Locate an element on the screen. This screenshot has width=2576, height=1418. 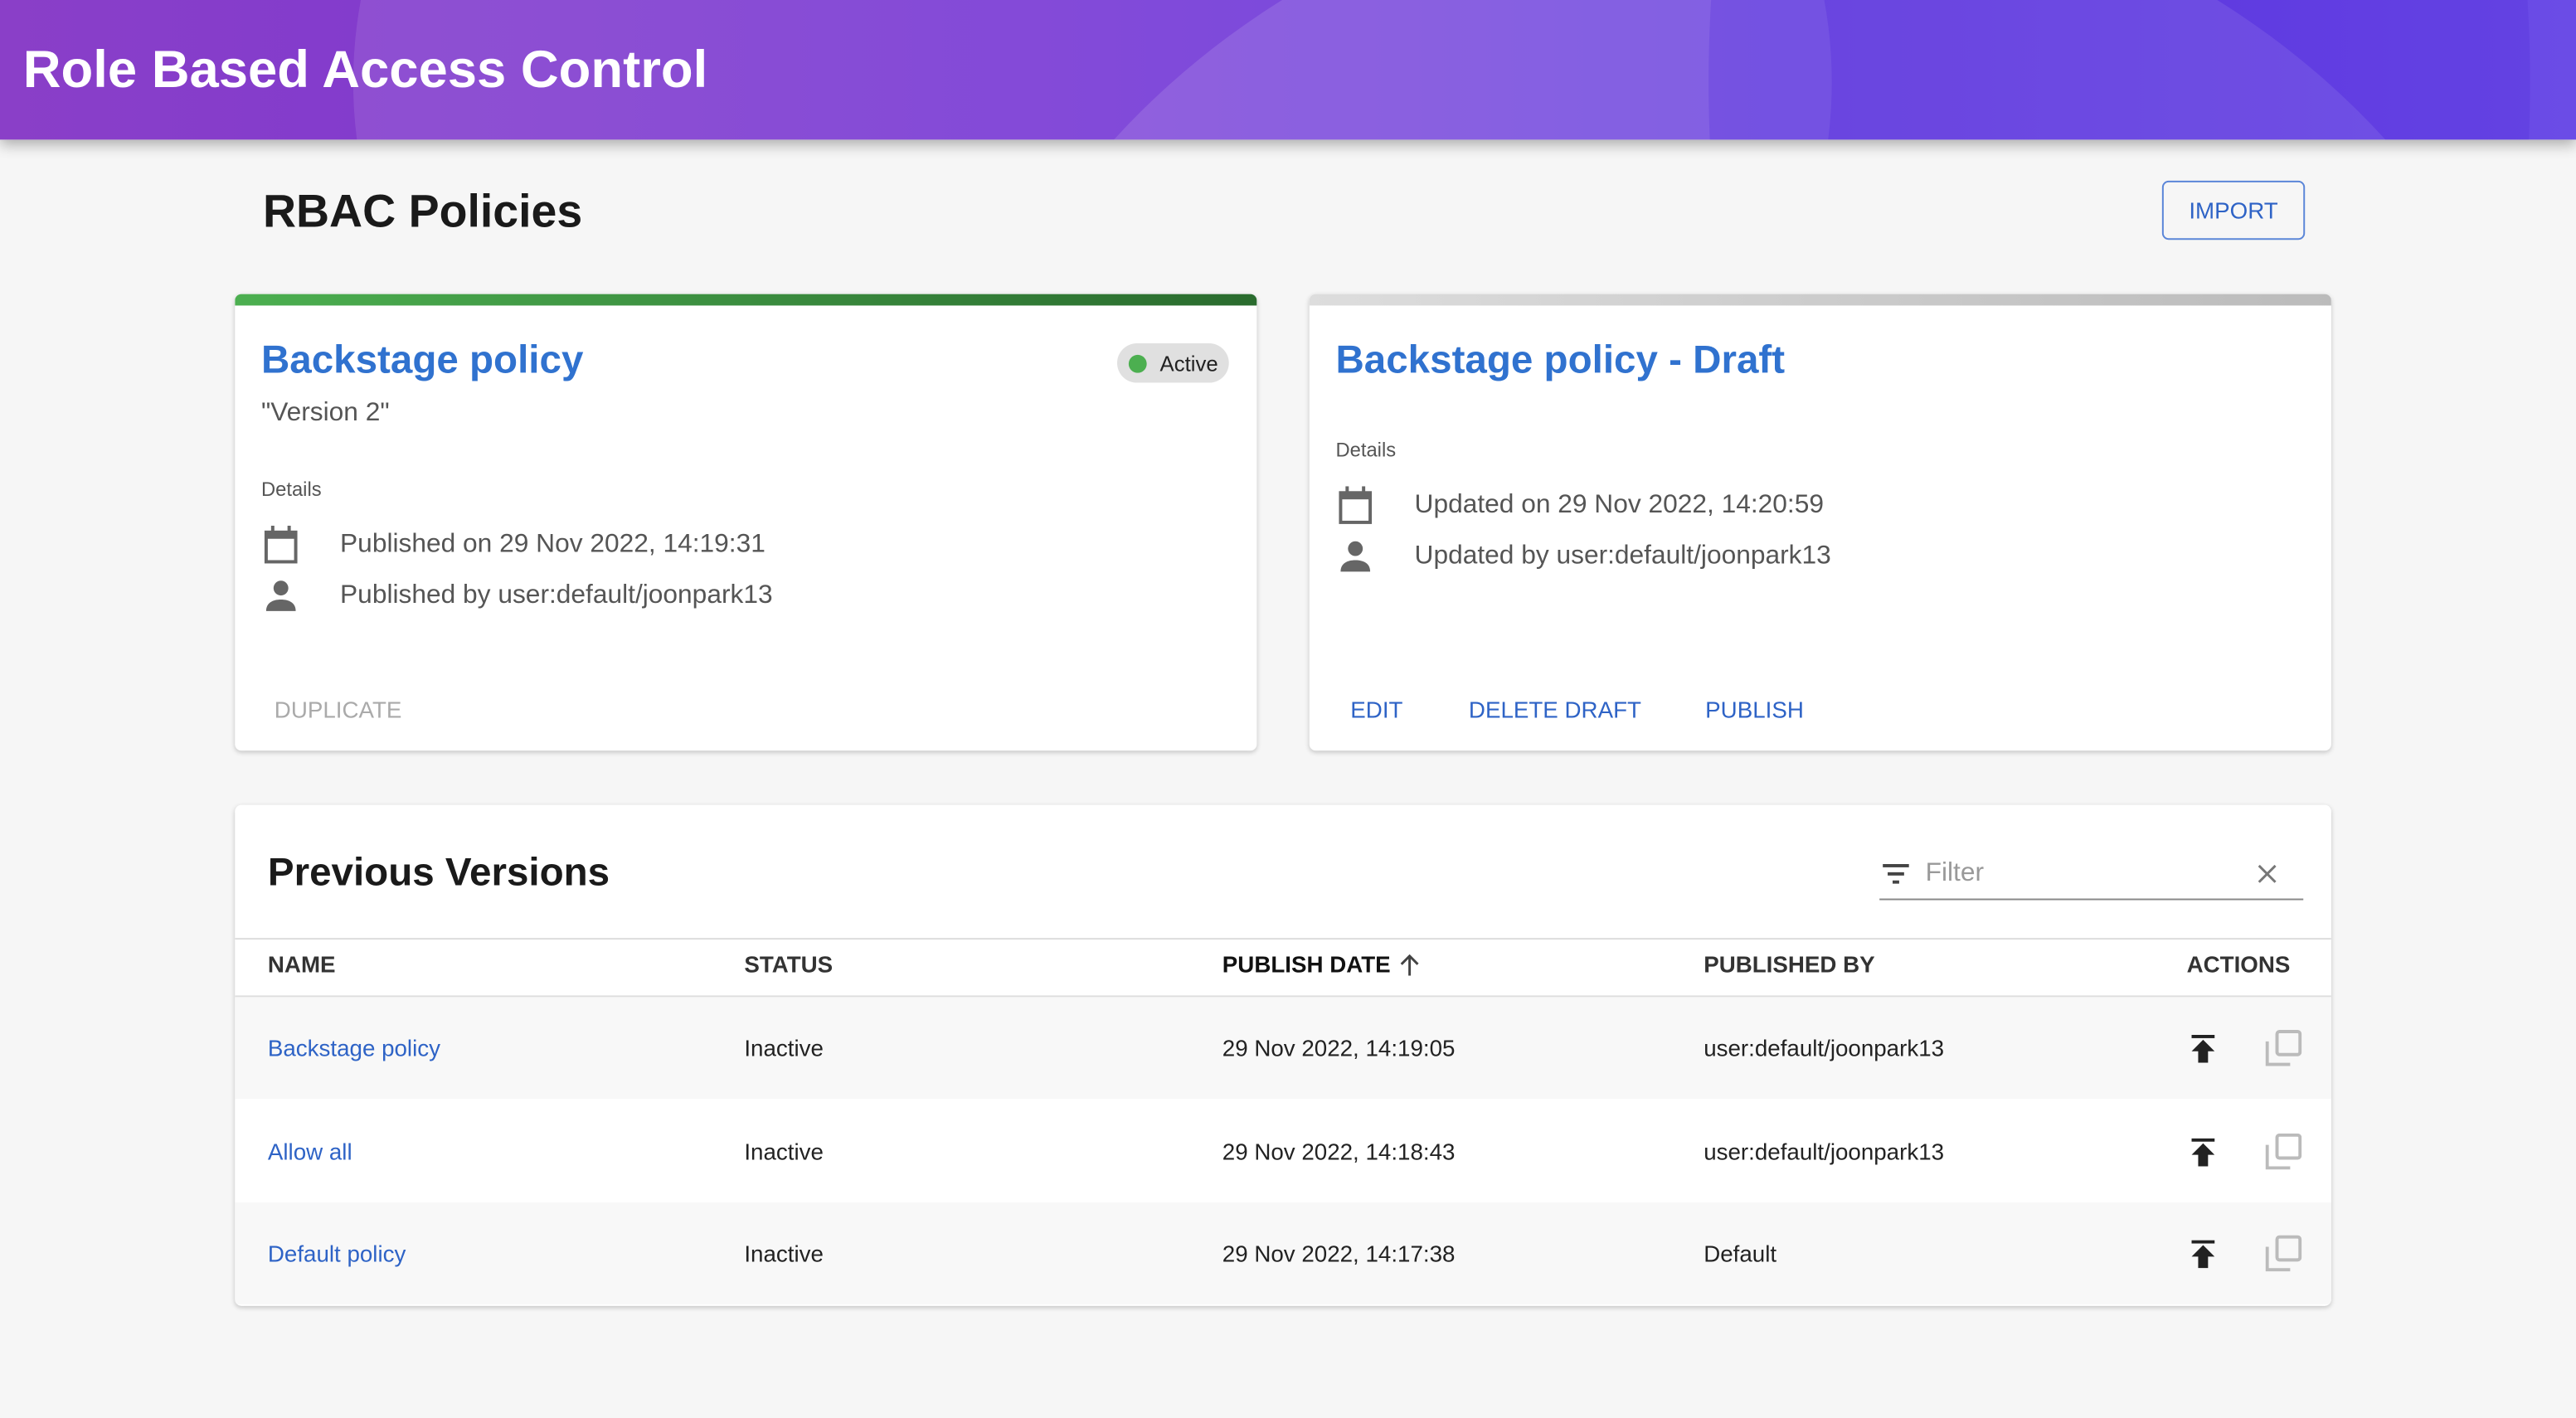
filter-icon is located at coordinates (1896, 873).